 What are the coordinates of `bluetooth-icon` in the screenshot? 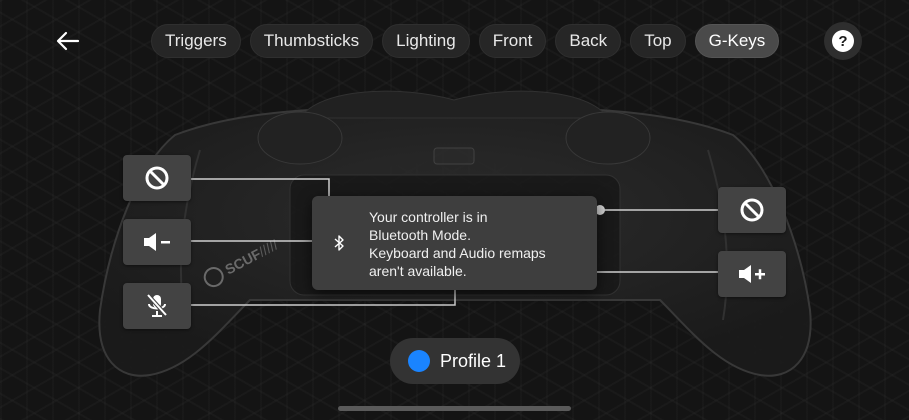 It's located at (339, 243).